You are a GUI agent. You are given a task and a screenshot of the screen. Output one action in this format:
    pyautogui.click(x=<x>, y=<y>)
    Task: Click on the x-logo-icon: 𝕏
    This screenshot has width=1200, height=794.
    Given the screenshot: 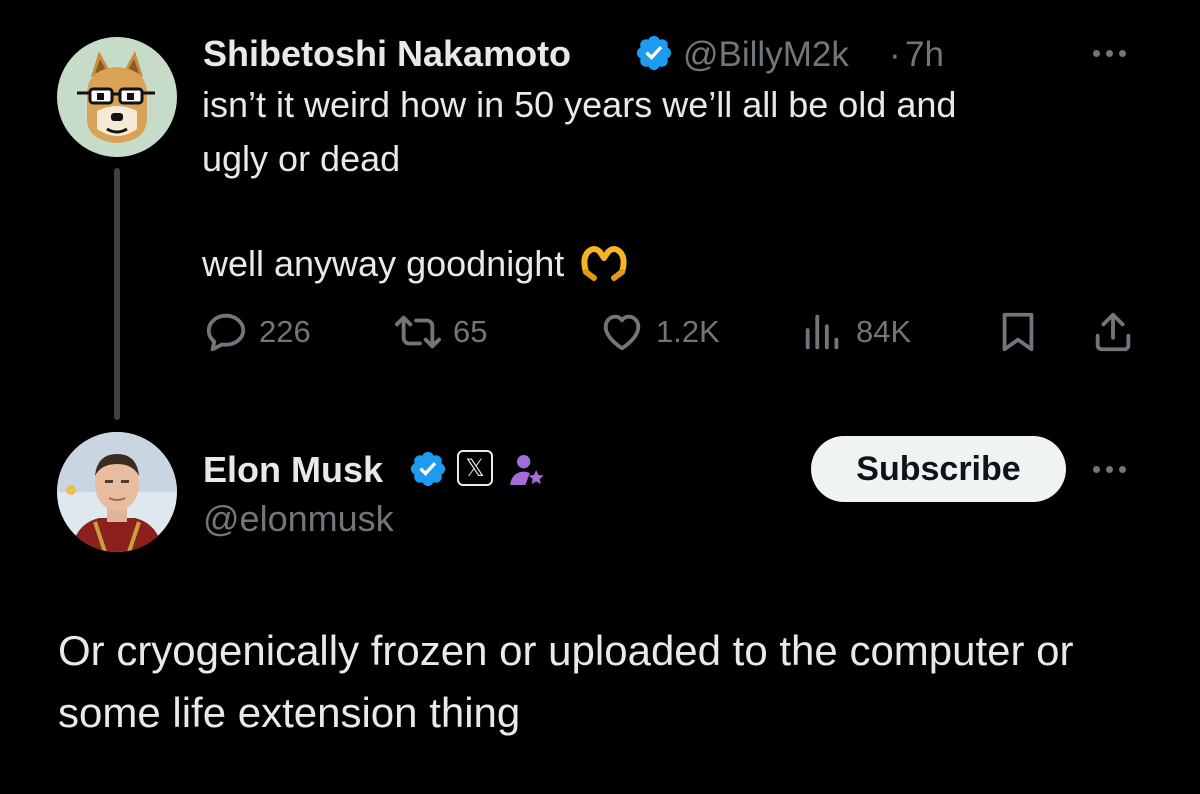 What is the action you would take?
    pyautogui.click(x=475, y=468)
    